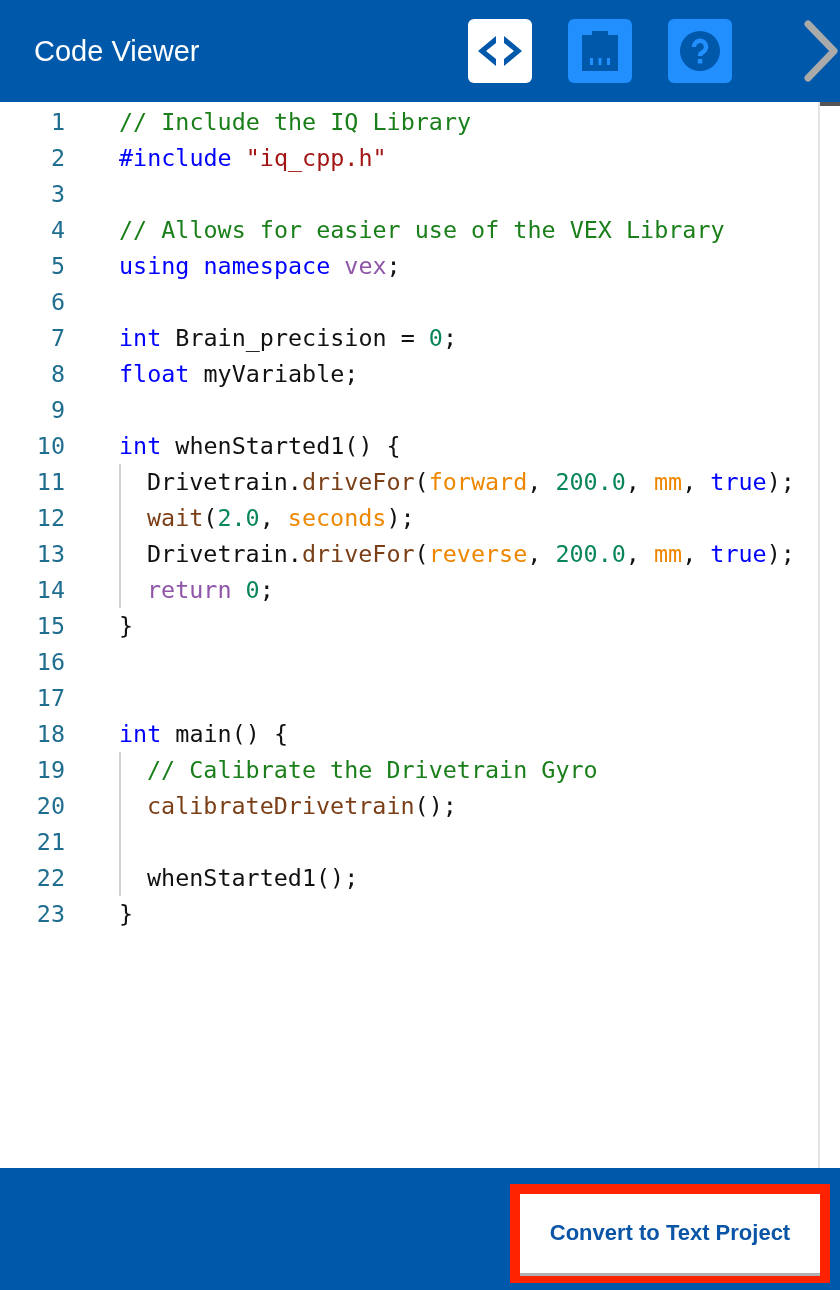 The image size is (840, 1290). What do you see at coordinates (210, 590) in the screenshot?
I see `code-line: return 0;` at bounding box center [210, 590].